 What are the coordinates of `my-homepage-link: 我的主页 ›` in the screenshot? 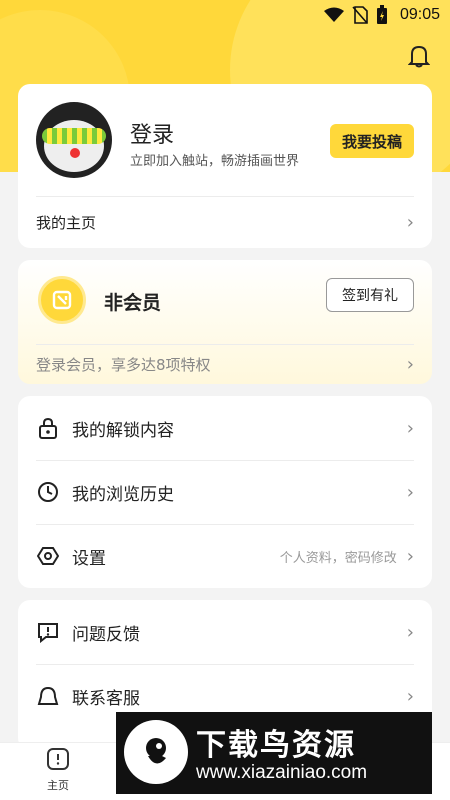 It's located at (225, 222).